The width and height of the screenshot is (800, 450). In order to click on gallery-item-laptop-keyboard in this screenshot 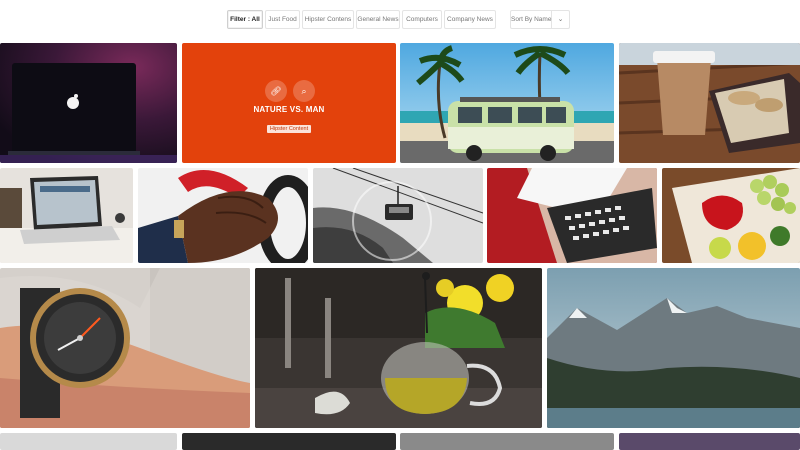, I will do `click(572, 215)`.